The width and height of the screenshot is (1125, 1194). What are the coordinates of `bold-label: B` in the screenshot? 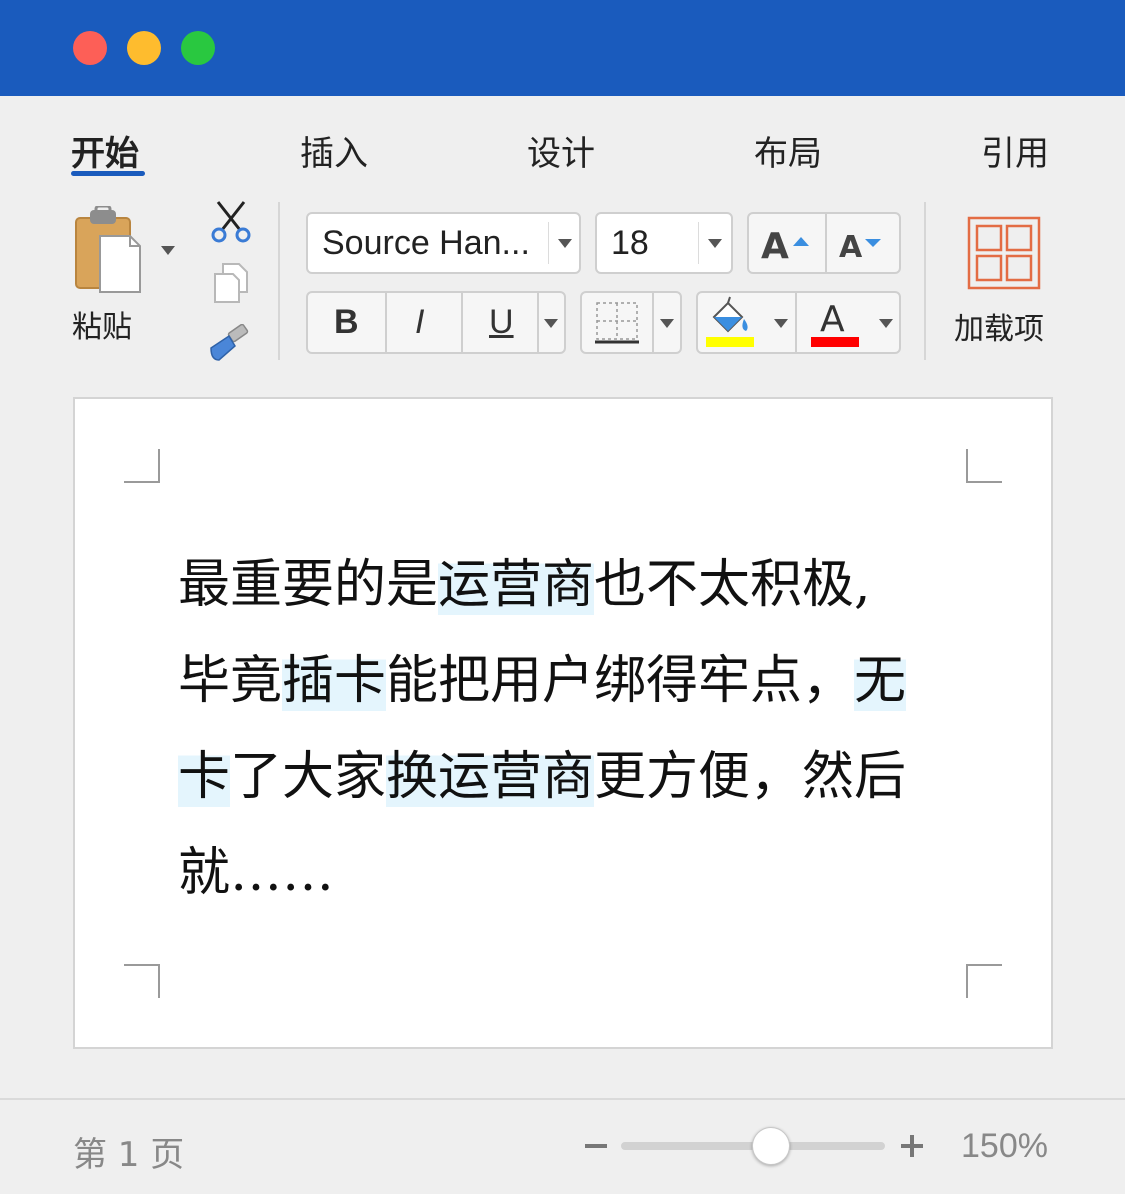 It's located at (346, 322).